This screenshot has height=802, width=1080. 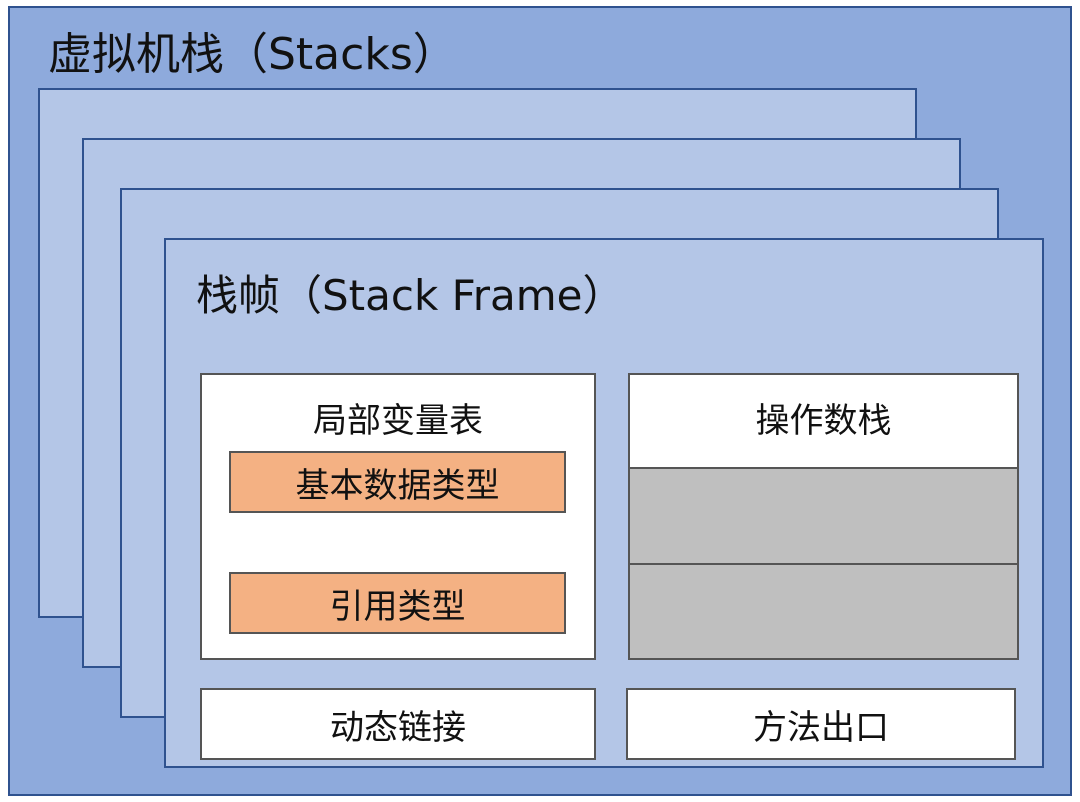 I want to click on vm-stacks-title: 虚拟机栈（Stacks）, so click(x=252, y=54).